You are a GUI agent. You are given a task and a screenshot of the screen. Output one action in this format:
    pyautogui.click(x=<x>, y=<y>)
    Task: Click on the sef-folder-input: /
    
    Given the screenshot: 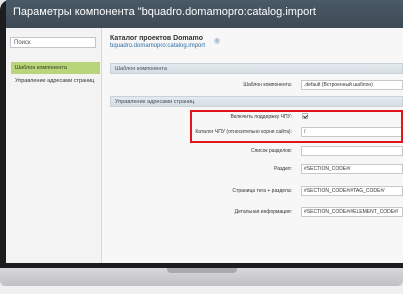 What is the action you would take?
    pyautogui.click(x=352, y=132)
    